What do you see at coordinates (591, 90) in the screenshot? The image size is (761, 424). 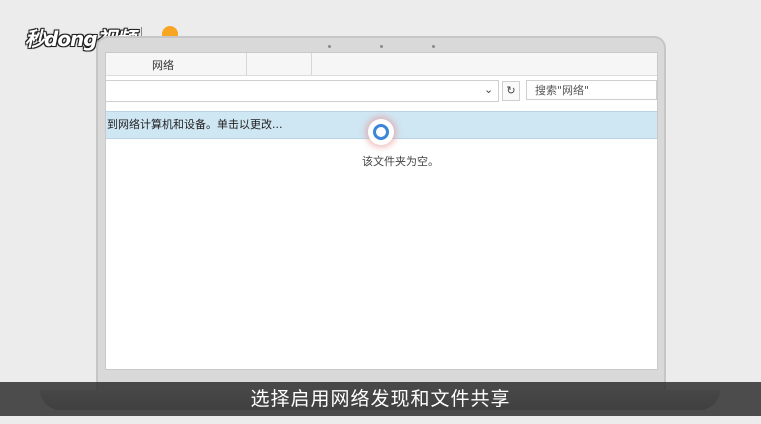 I see `search-input: 搜索"网络"` at bounding box center [591, 90].